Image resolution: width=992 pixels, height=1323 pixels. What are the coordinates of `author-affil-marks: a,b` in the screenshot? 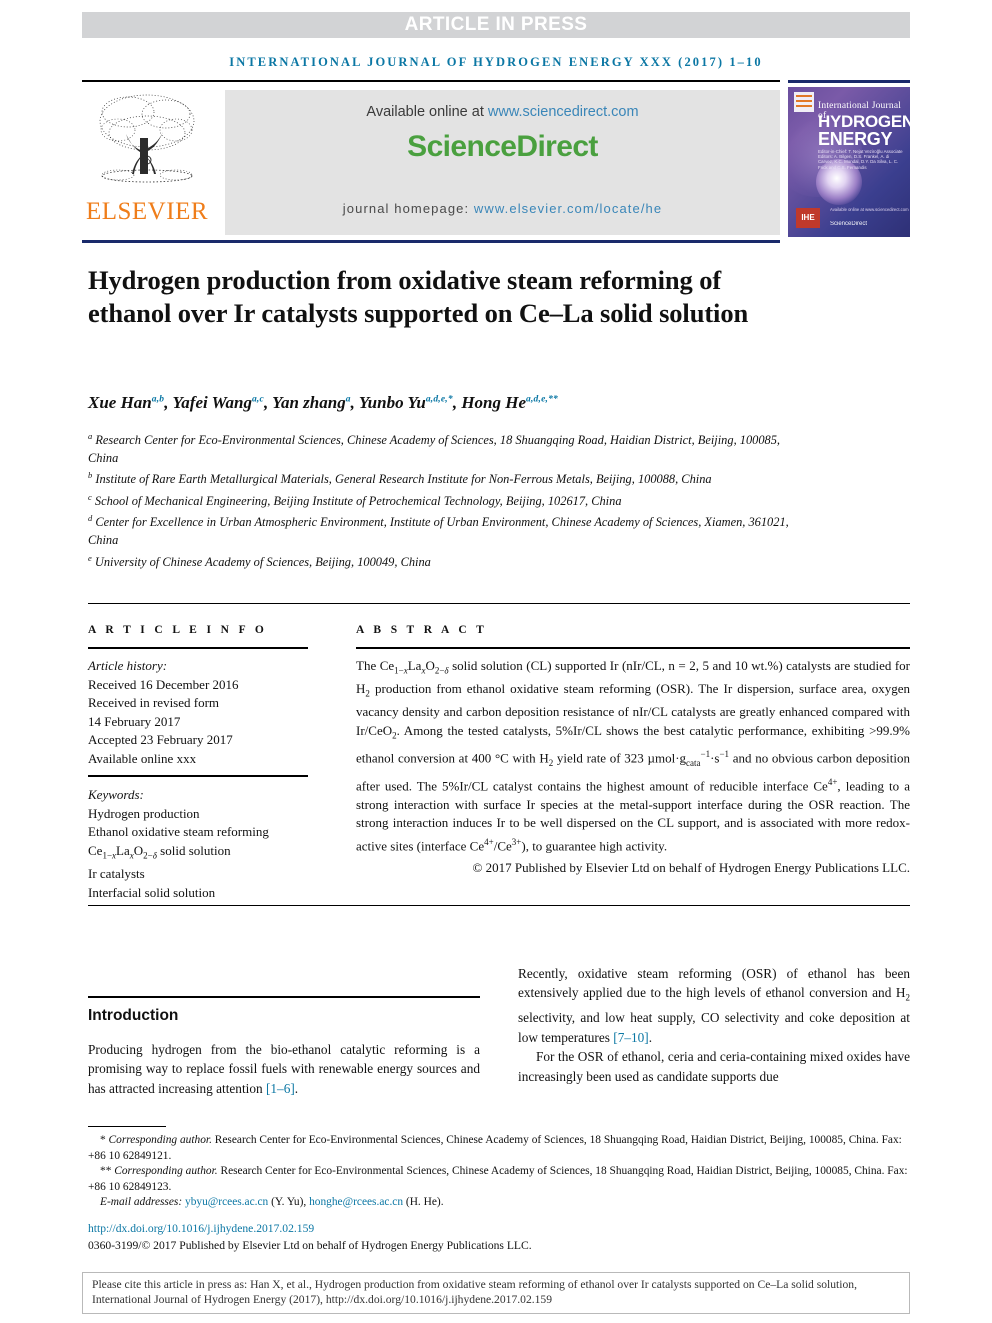 It's located at (158, 399).